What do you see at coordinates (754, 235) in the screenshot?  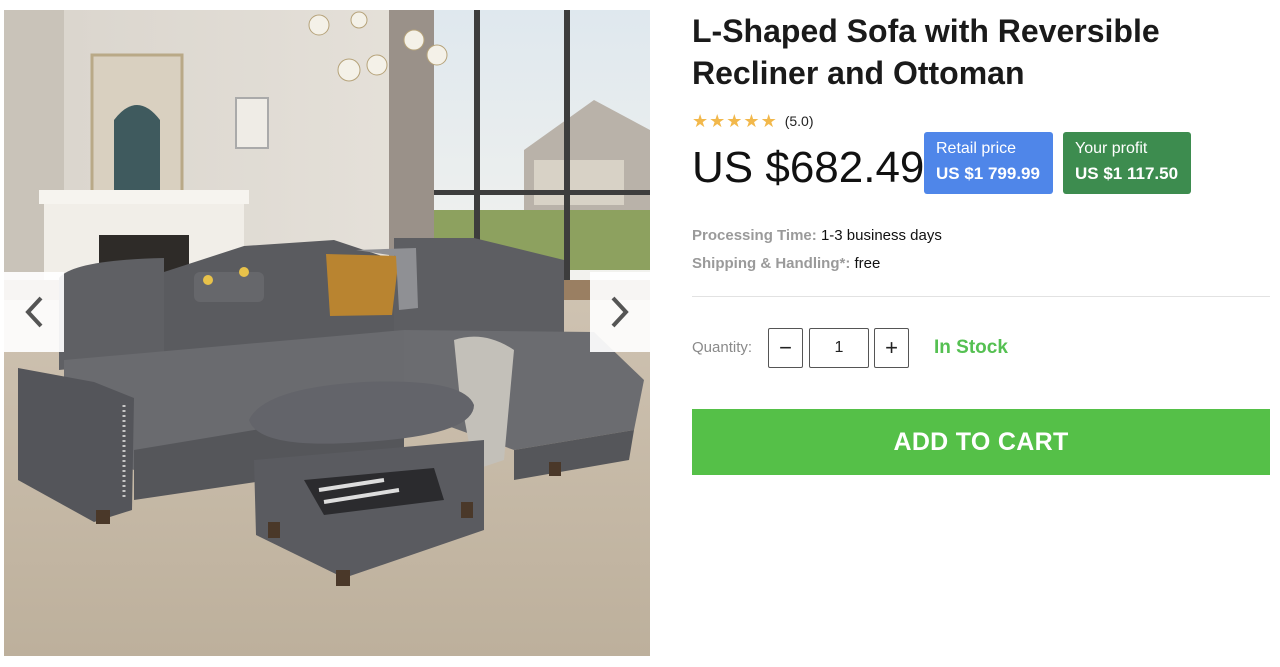 I see `processing-time-label: Processing Time:` at bounding box center [754, 235].